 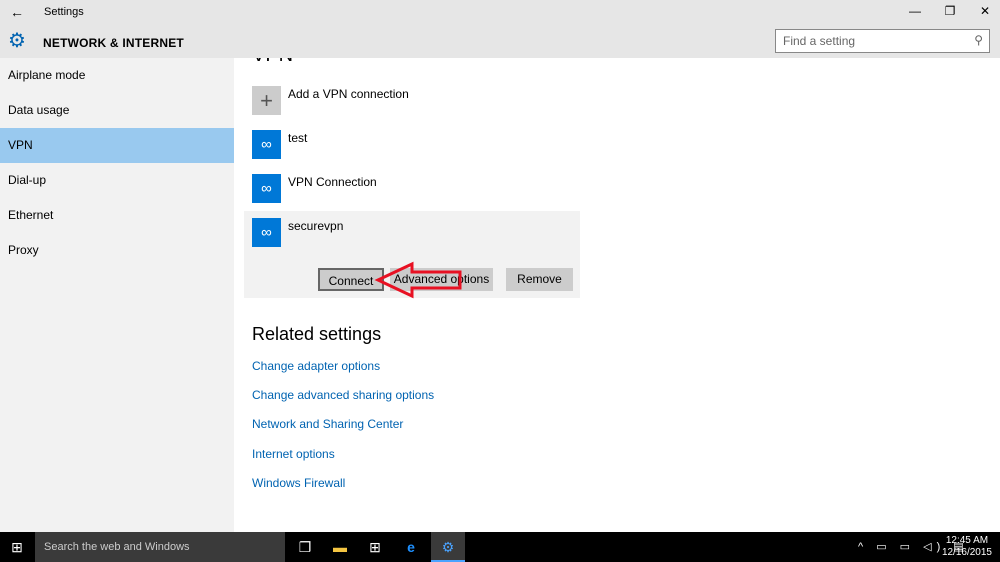 I want to click on add-vpn-label: Add a VPN connection, so click(x=348, y=94).